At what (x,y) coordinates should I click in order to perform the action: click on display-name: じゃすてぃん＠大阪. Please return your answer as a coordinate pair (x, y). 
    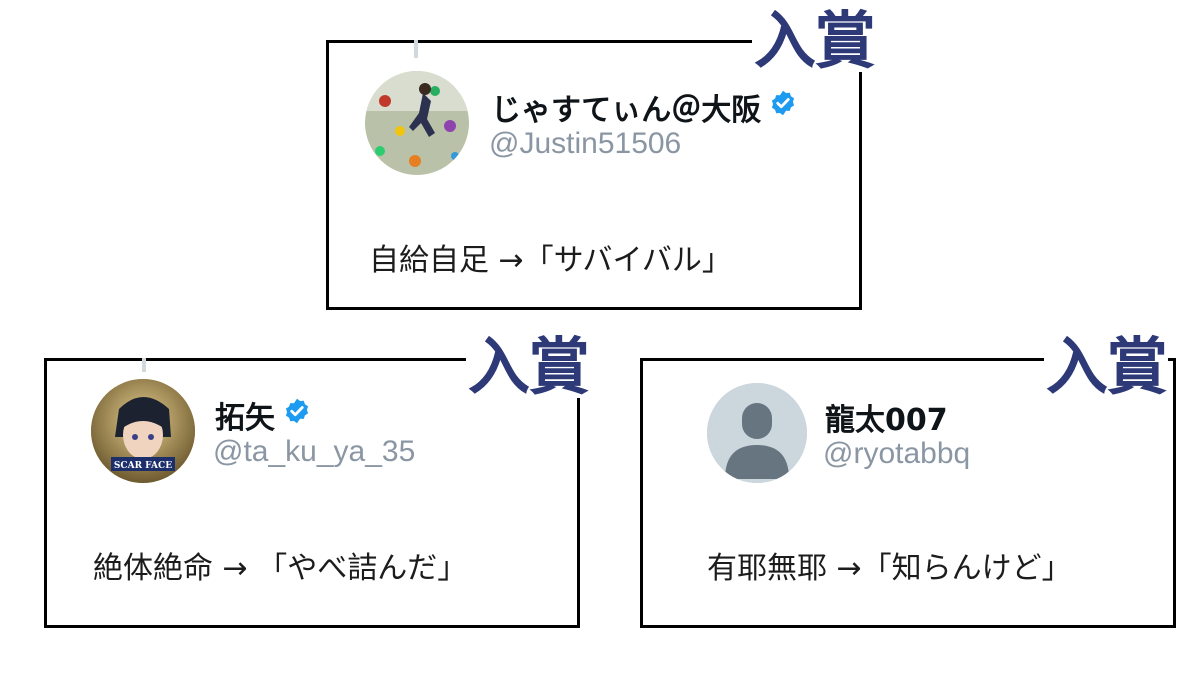
    Looking at the image, I should click on (644, 107).